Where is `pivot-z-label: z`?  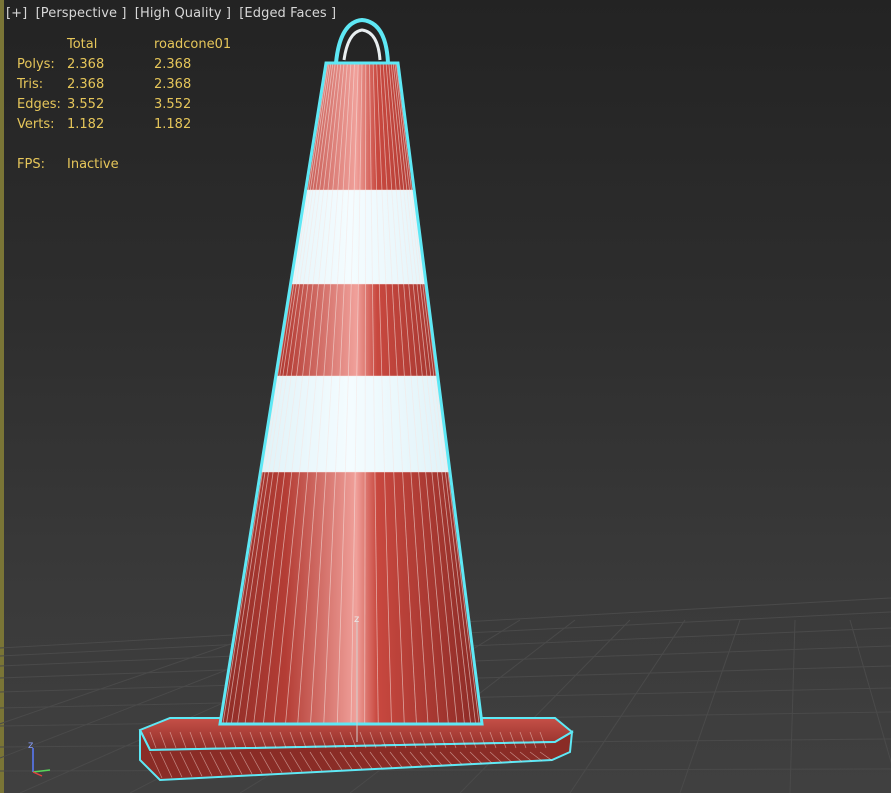
pivot-z-label: z is located at coordinates (356, 619).